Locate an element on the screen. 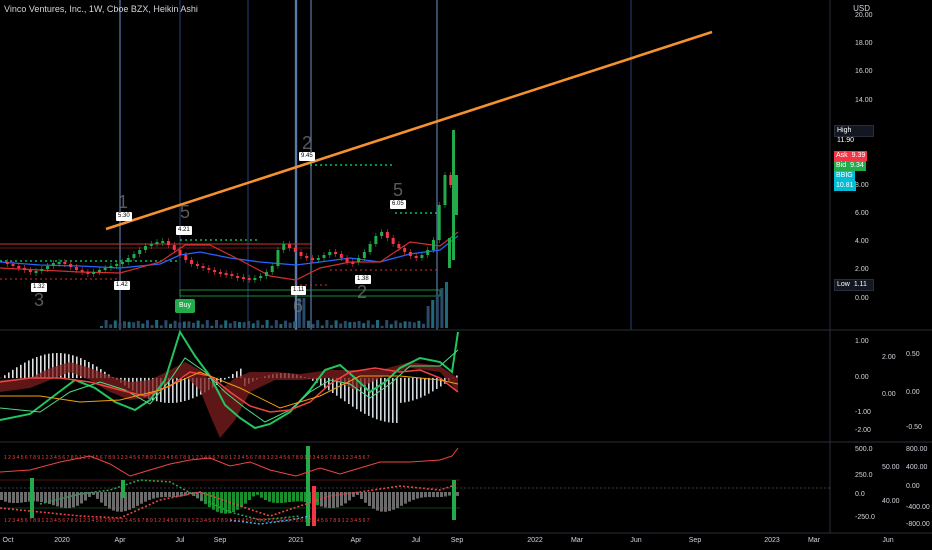 The image size is (932, 550). time-tick: 2022 is located at coordinates (535, 540).